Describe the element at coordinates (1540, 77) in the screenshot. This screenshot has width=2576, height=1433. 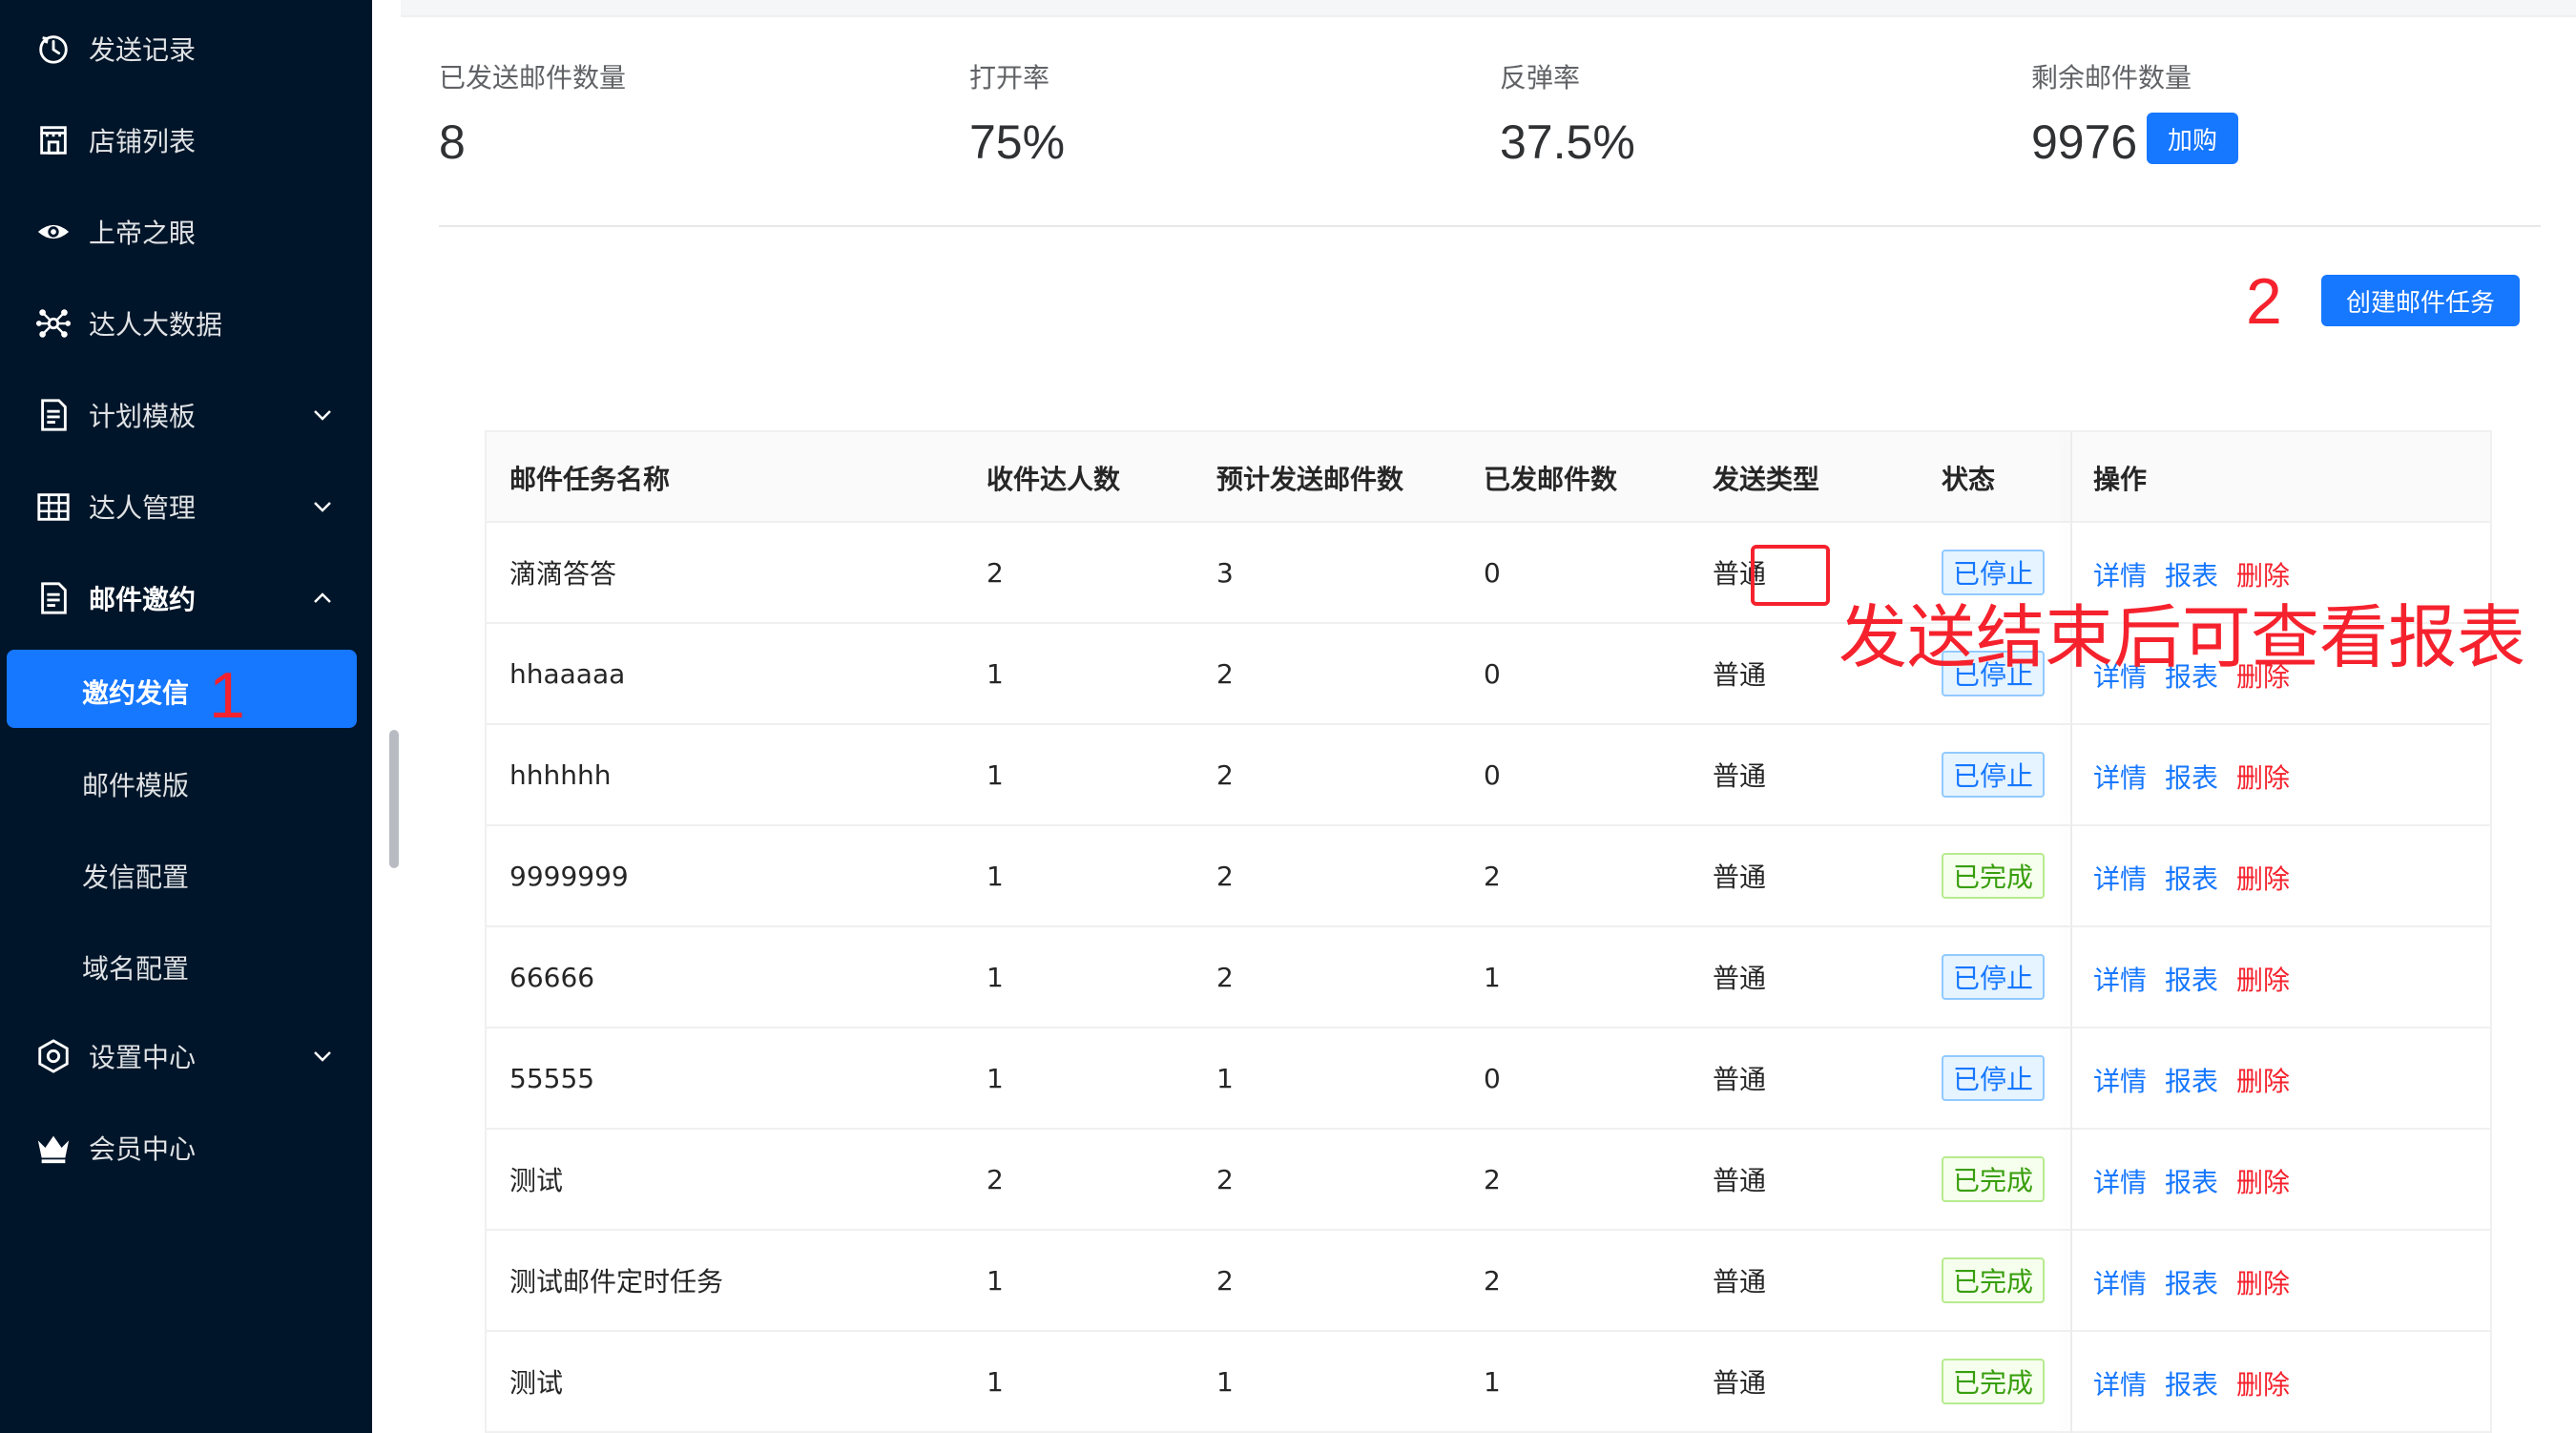
I see `stat-title: 反弹率` at that location.